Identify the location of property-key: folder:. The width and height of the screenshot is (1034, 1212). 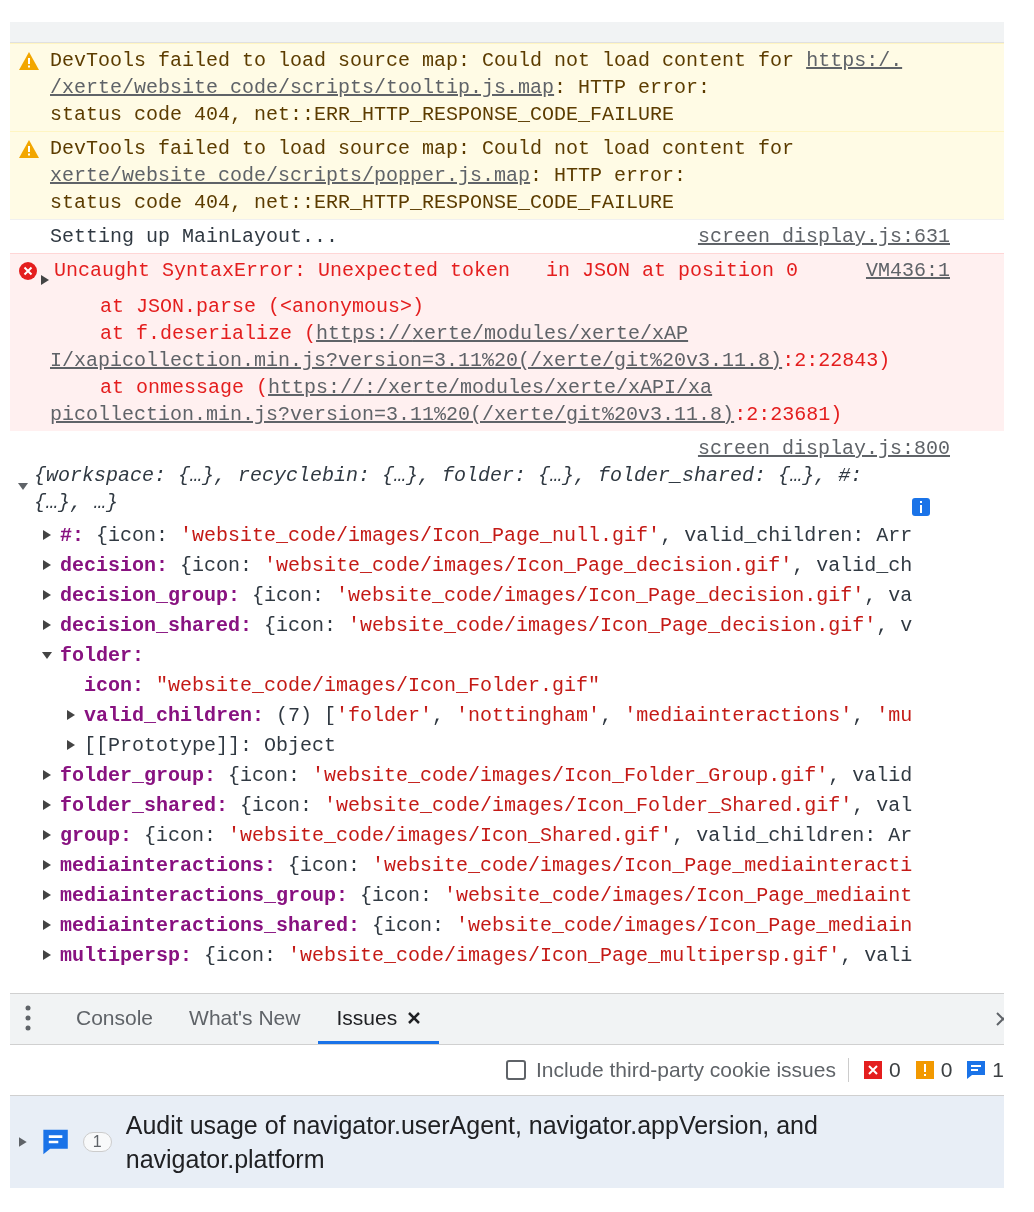
(102, 655).